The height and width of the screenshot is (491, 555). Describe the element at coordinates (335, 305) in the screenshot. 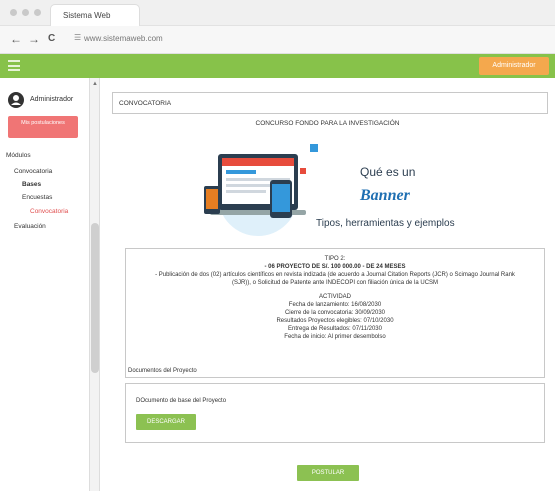

I see `launch-date: Fecha de lanzamiento: 16/08/2030` at that location.